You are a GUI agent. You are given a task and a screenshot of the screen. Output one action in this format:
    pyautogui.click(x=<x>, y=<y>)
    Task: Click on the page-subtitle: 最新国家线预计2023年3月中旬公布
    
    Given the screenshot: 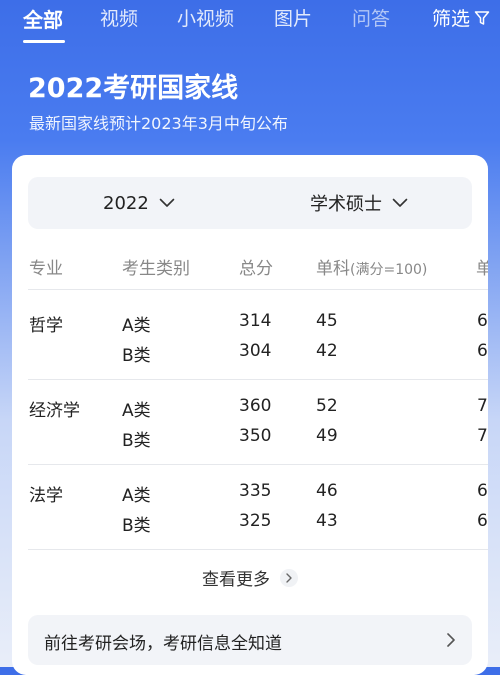 What is the action you would take?
    pyautogui.click(x=158, y=123)
    